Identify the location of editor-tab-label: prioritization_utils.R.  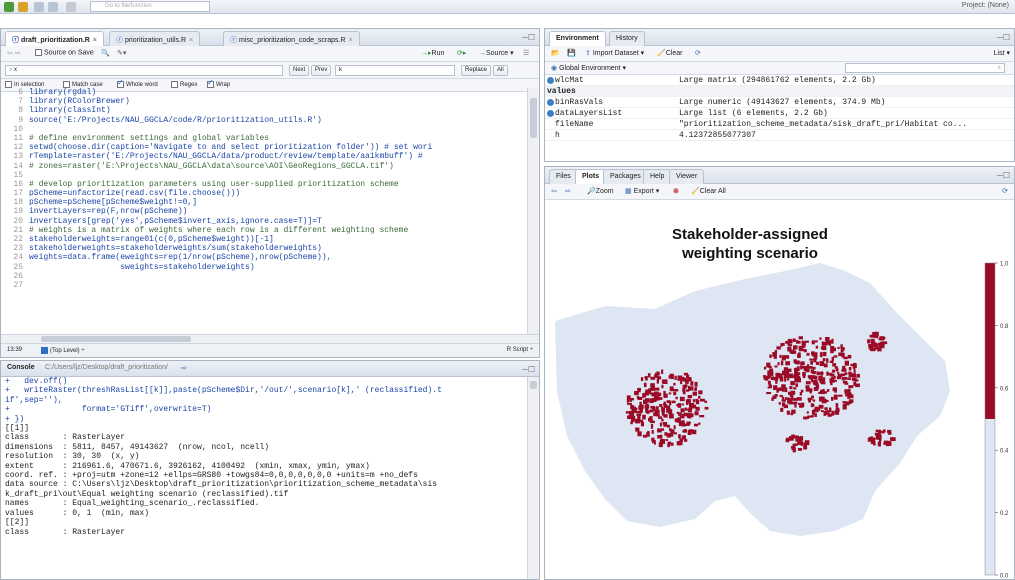
(155, 40).